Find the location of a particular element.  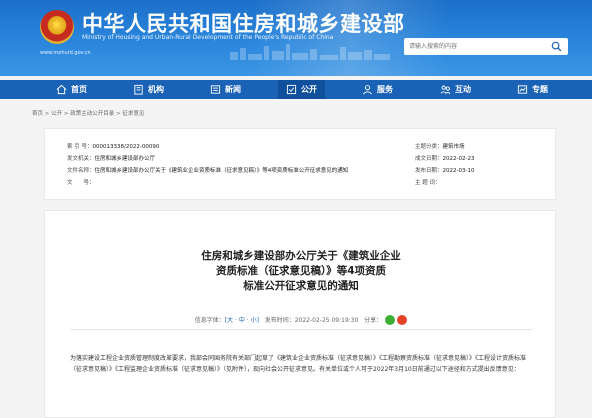

search-icon is located at coordinates (556, 46).